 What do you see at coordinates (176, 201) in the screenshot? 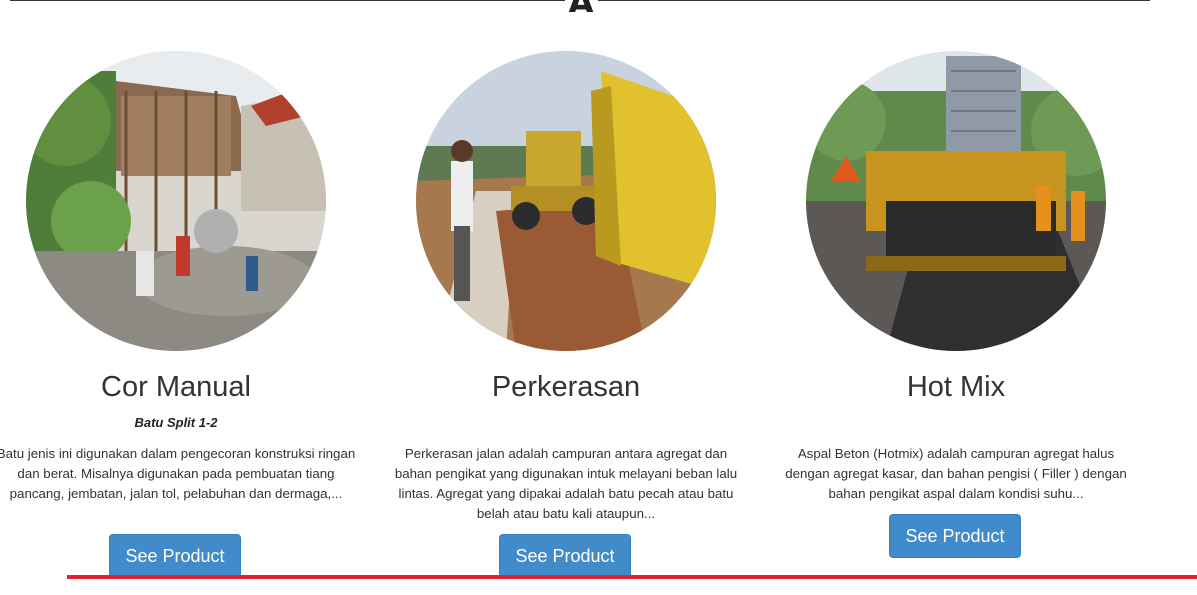
I see `product-image-cor-manual` at bounding box center [176, 201].